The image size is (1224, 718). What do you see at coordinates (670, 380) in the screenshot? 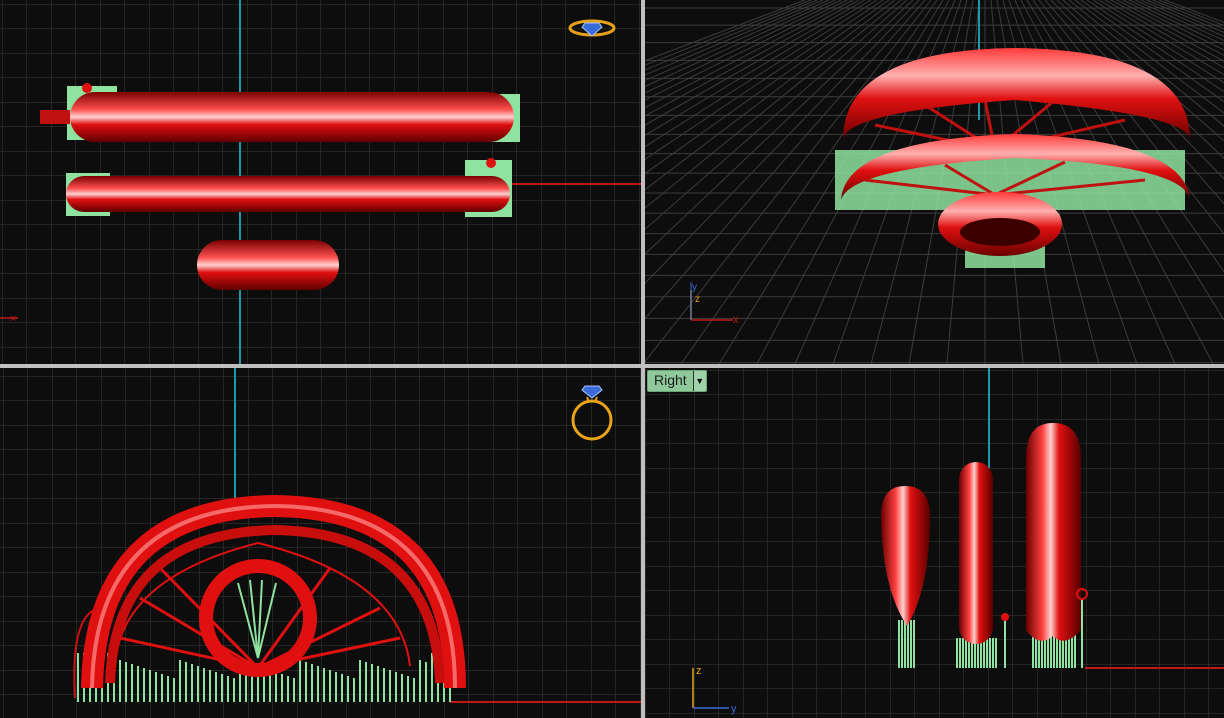
I see `viewport-name-label: Right` at bounding box center [670, 380].